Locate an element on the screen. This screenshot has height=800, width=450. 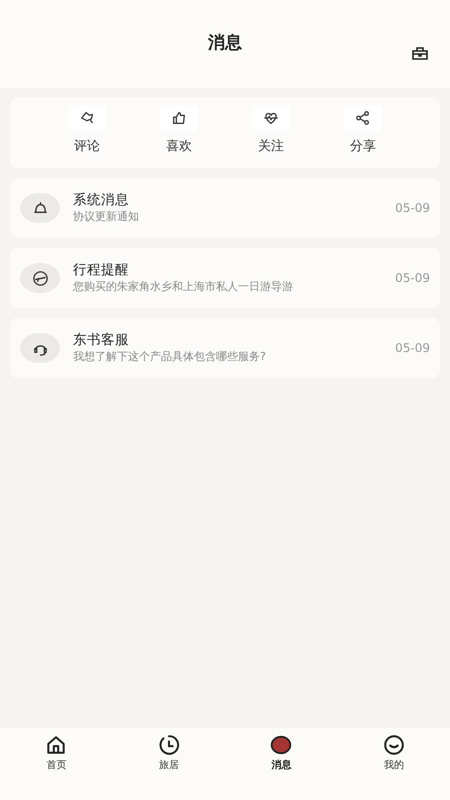
thumbs-up-icon is located at coordinates (179, 118).